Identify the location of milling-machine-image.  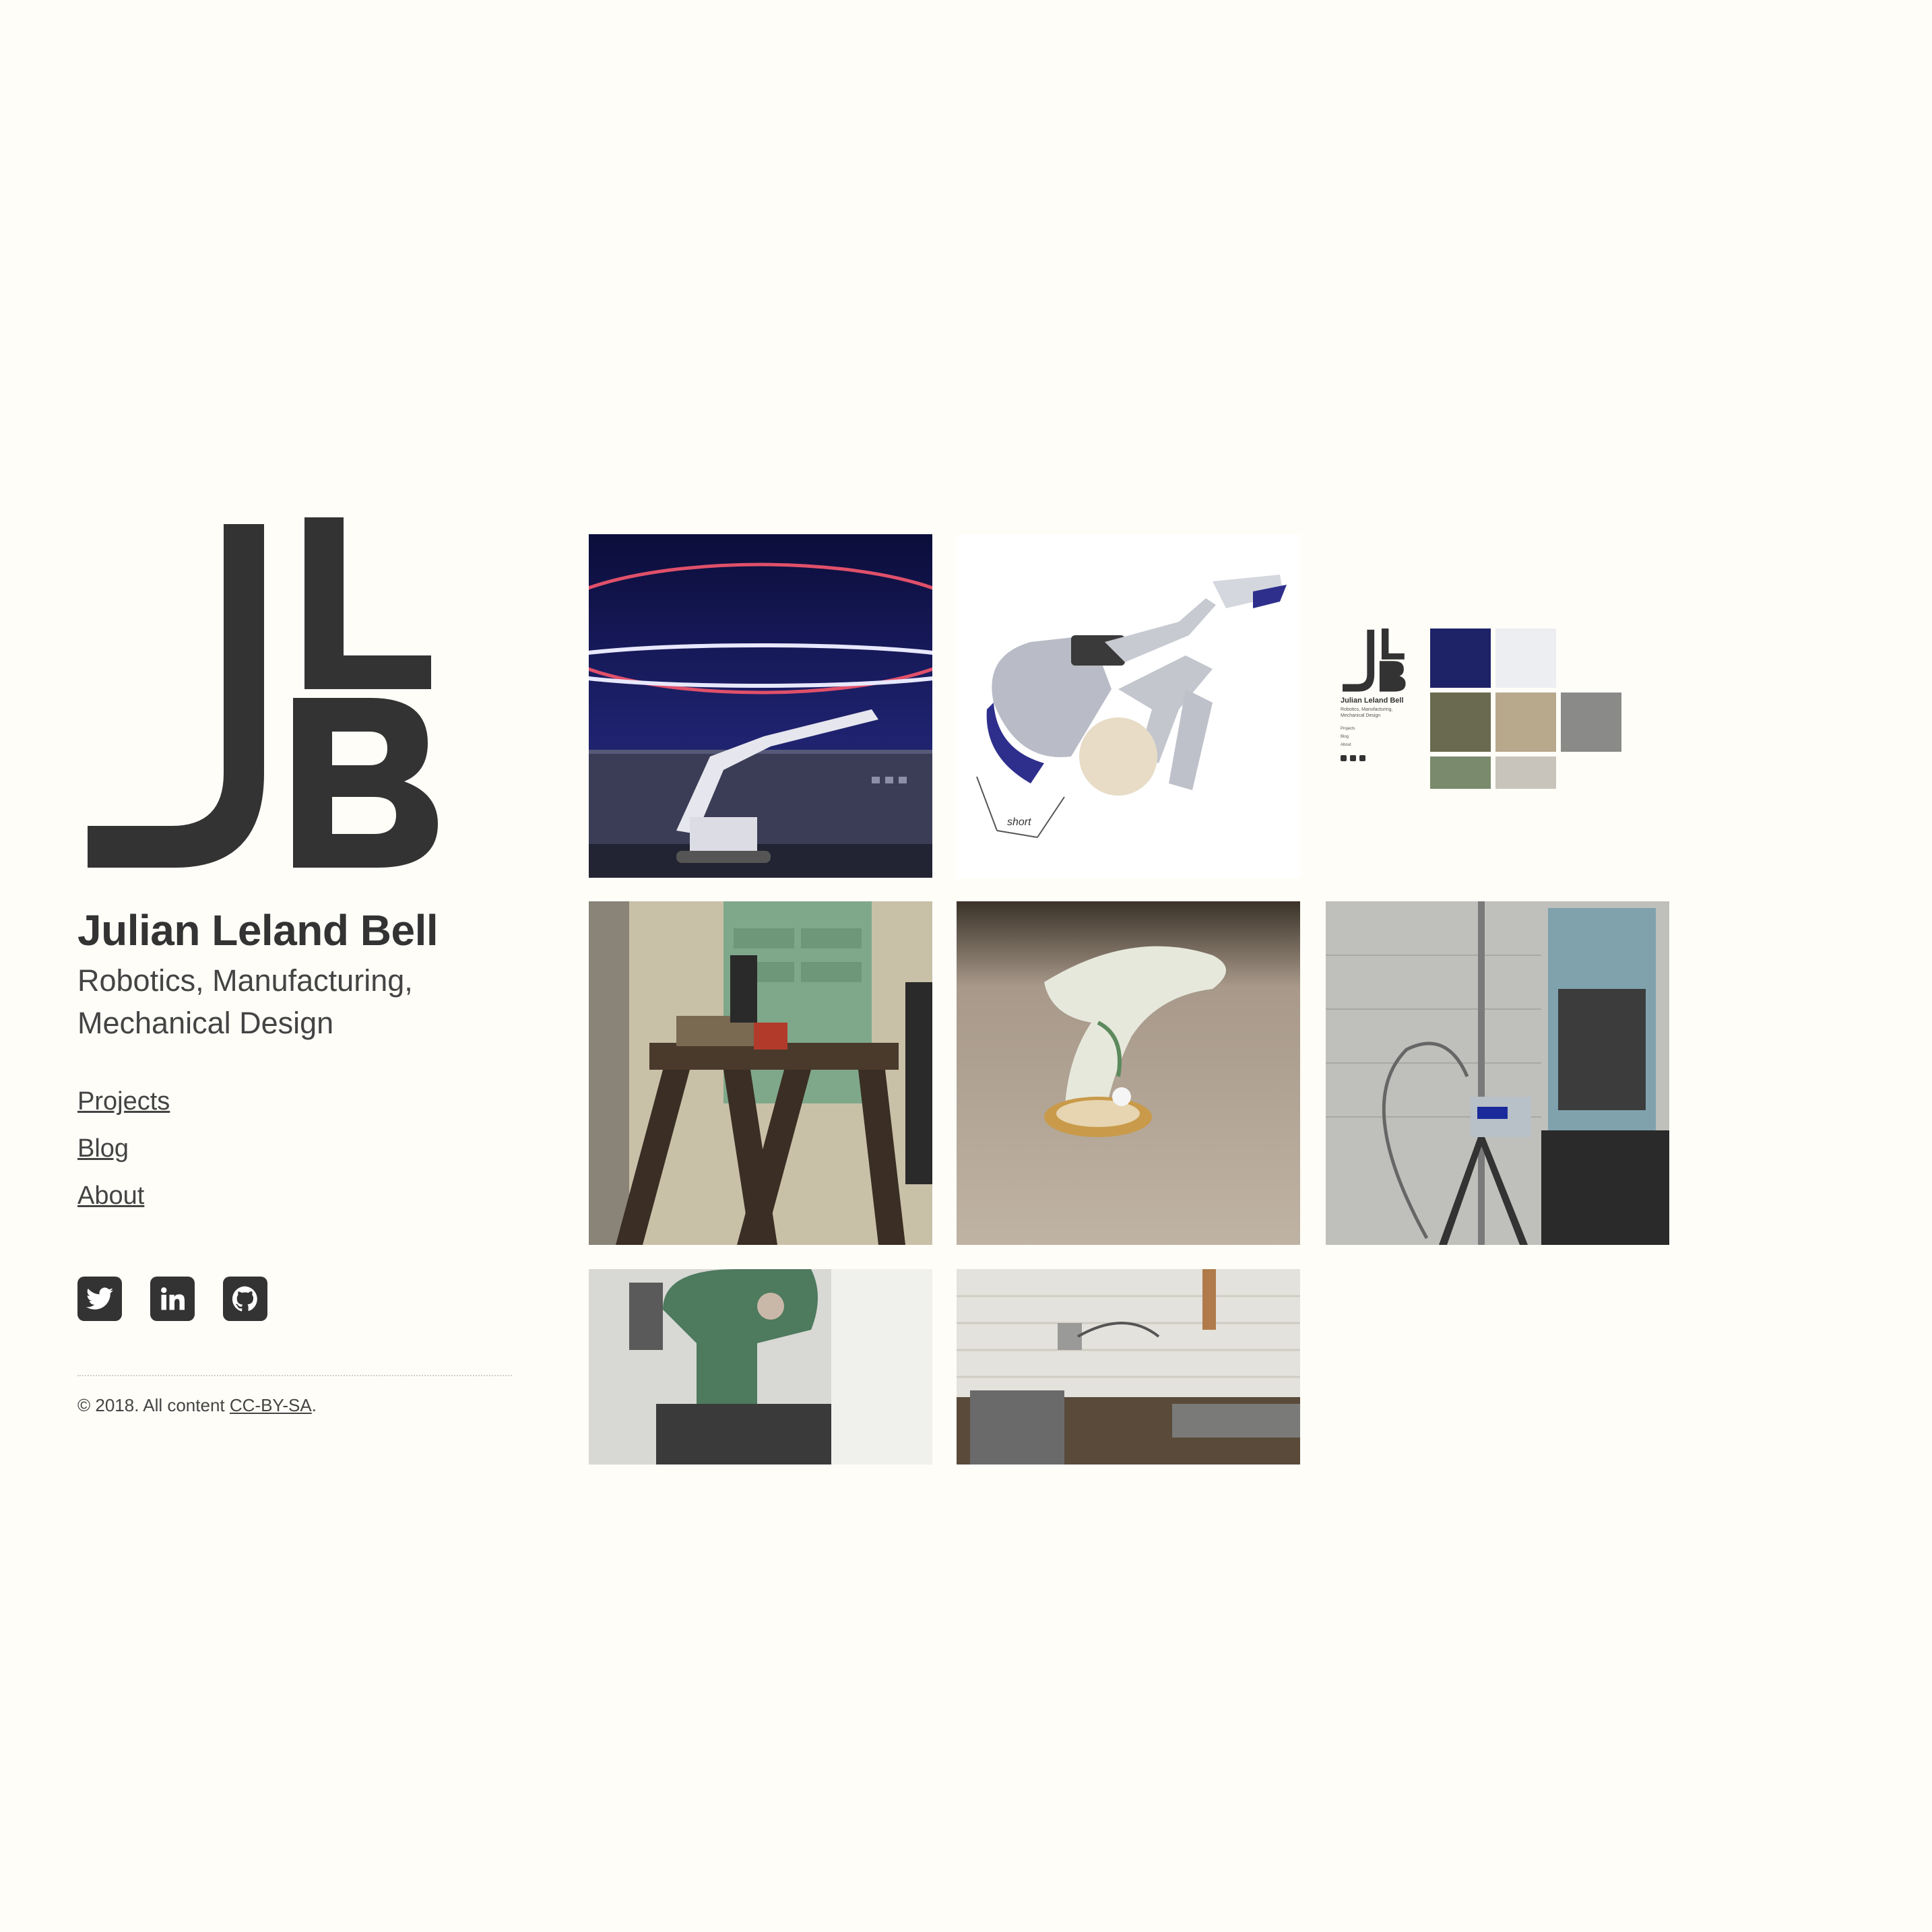
(761, 1366).